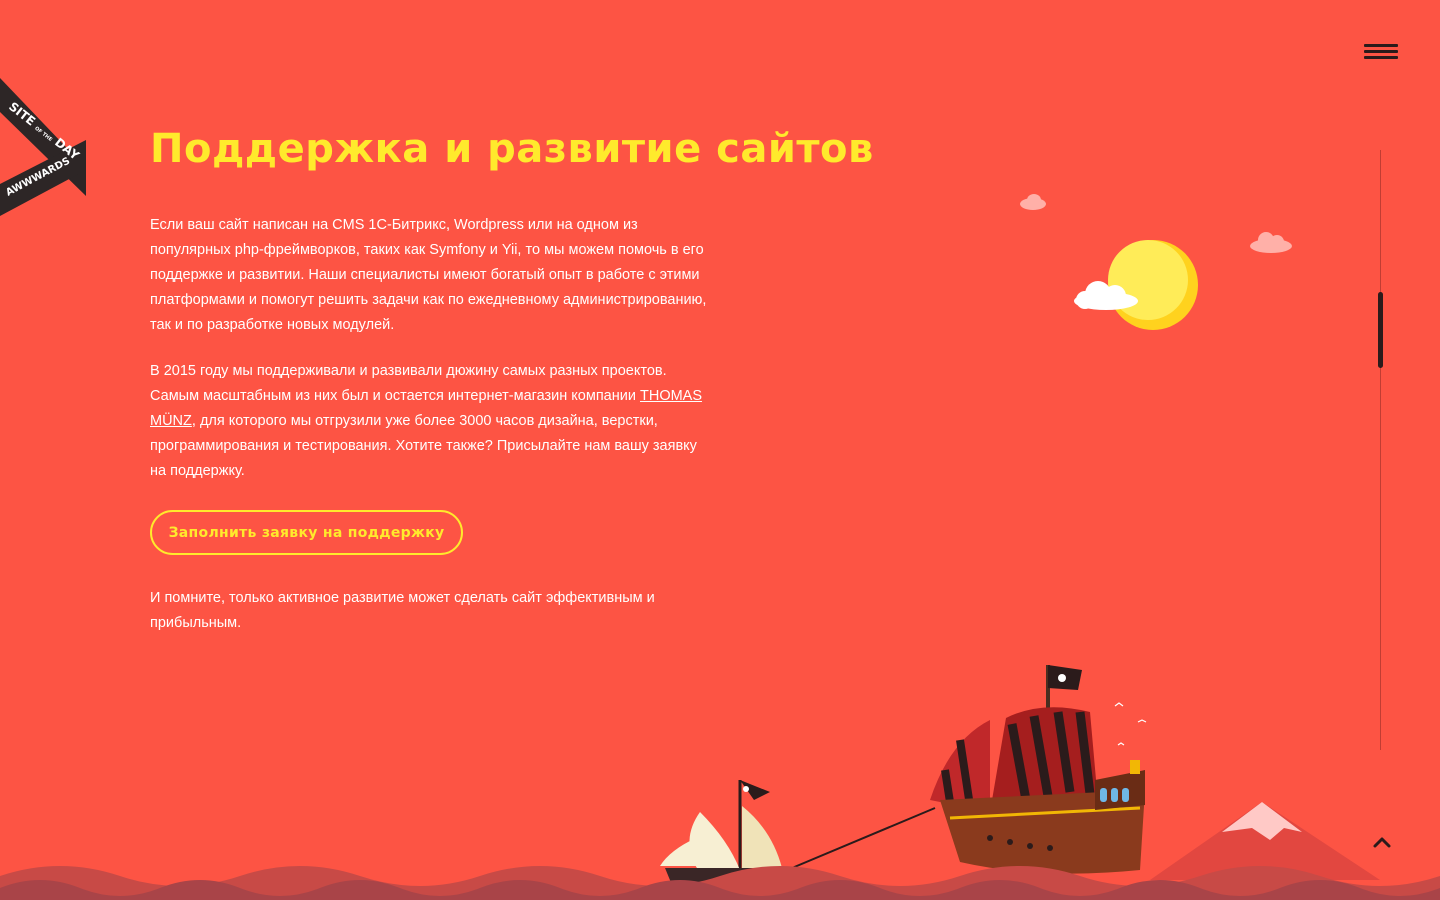 Image resolution: width=1440 pixels, height=900 pixels. I want to click on scroll-thumb, so click(1380, 330).